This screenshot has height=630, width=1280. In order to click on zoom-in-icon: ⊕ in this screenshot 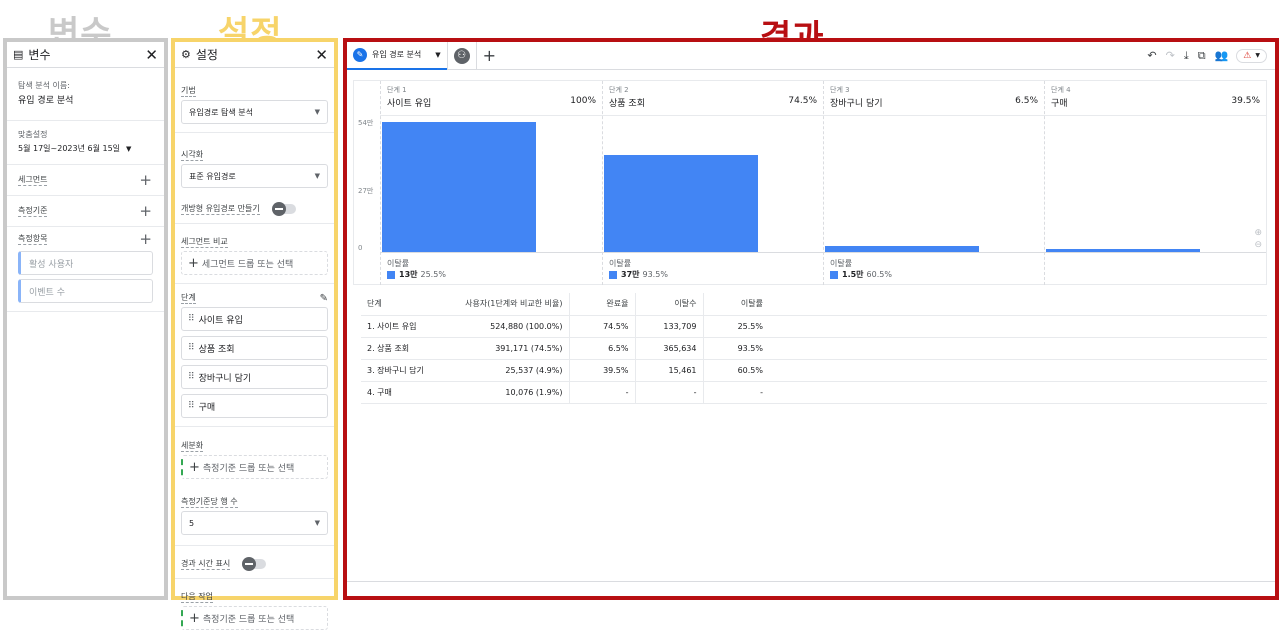, I will do `click(1258, 233)`.